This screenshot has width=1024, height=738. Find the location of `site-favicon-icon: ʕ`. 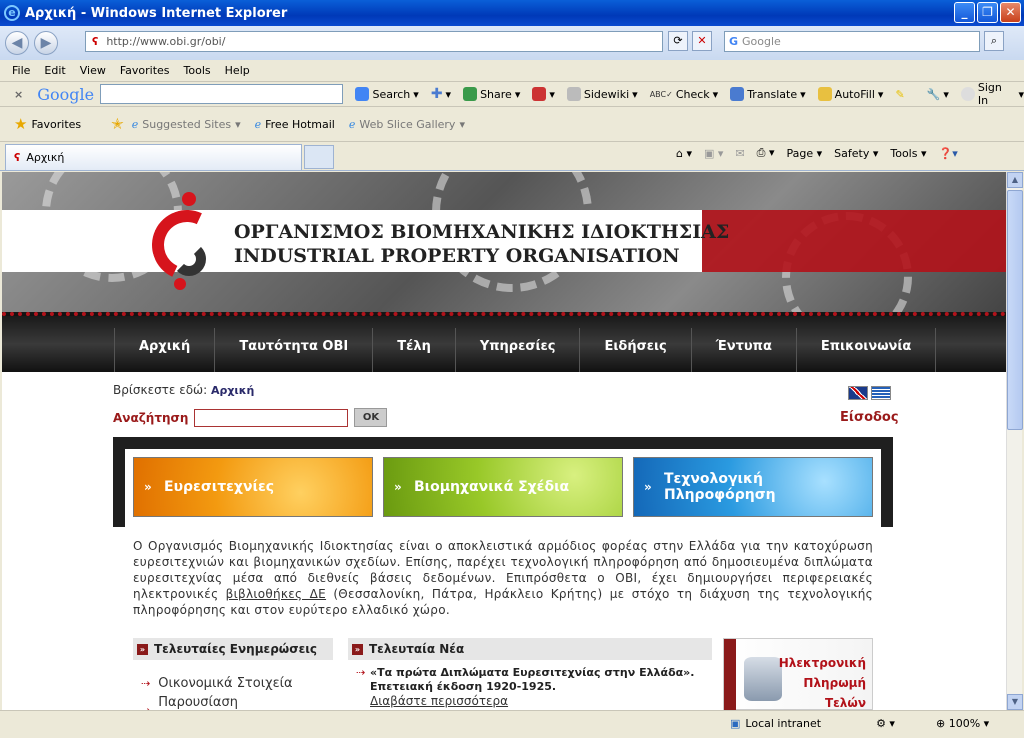

site-favicon-icon: ʕ is located at coordinates (95, 41).